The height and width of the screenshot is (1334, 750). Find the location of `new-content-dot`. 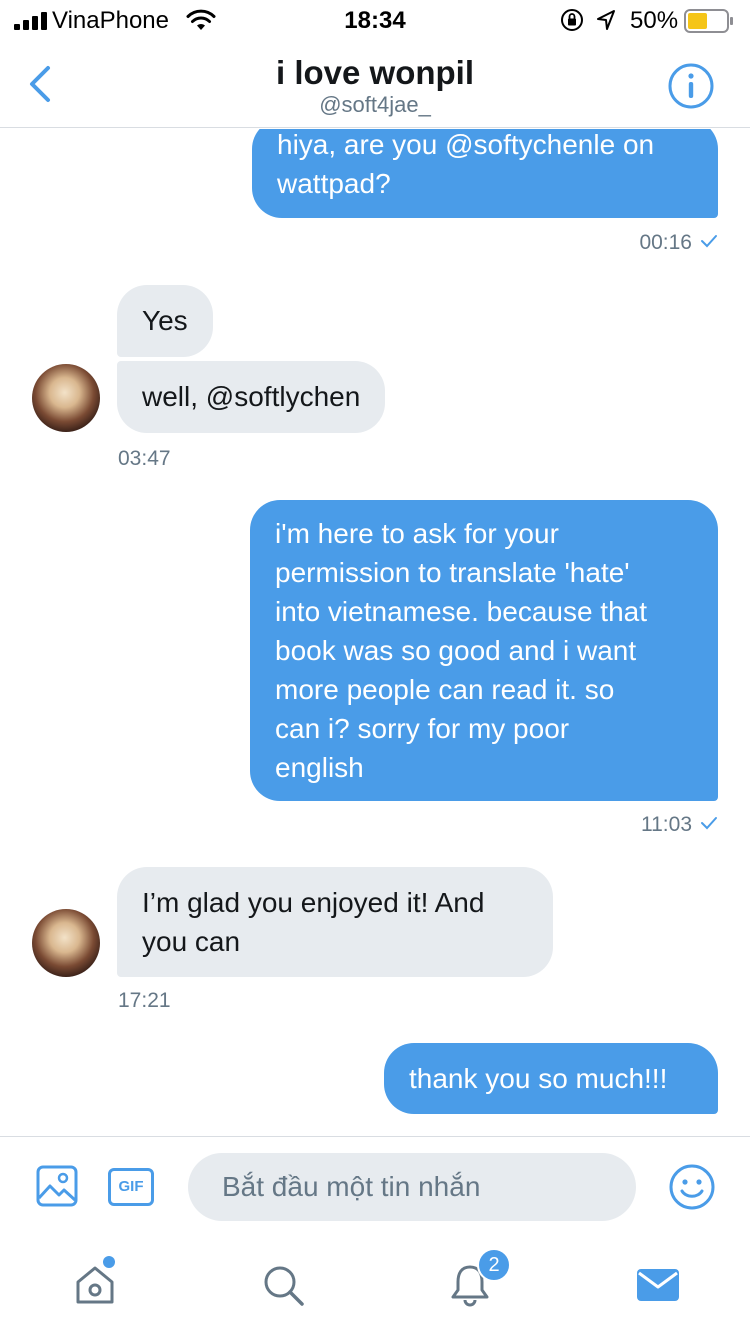

new-content-dot is located at coordinates (109, 1262).